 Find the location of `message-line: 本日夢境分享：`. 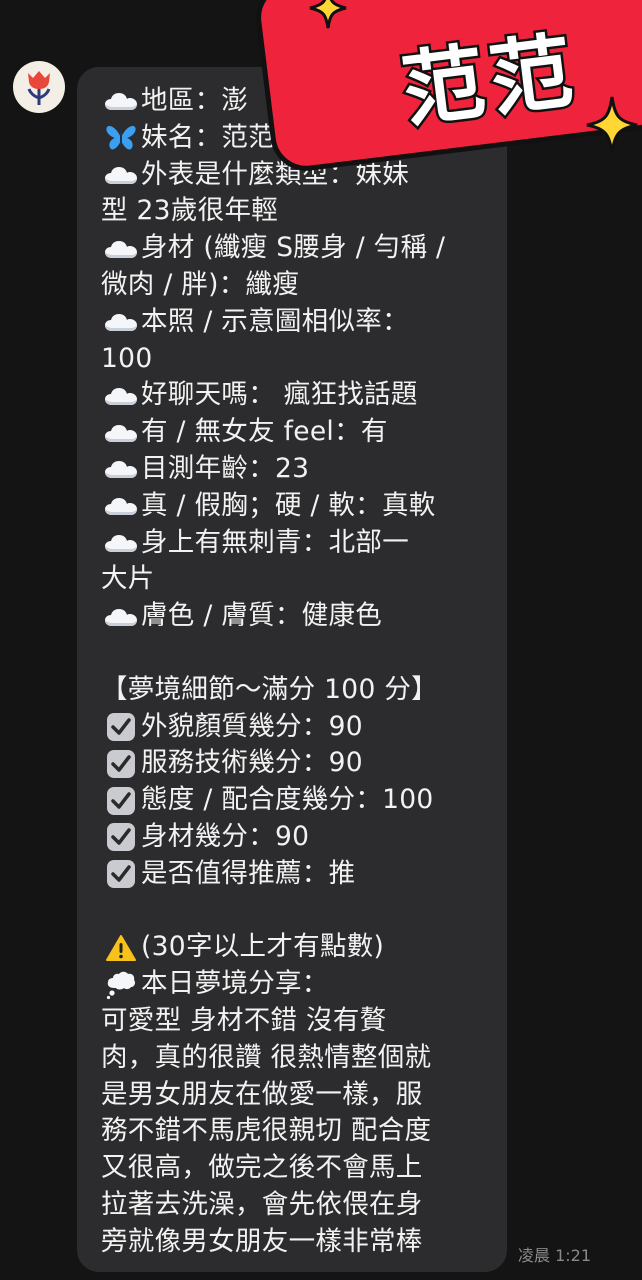

message-line: 本日夢境分享： is located at coordinates (297, 984).